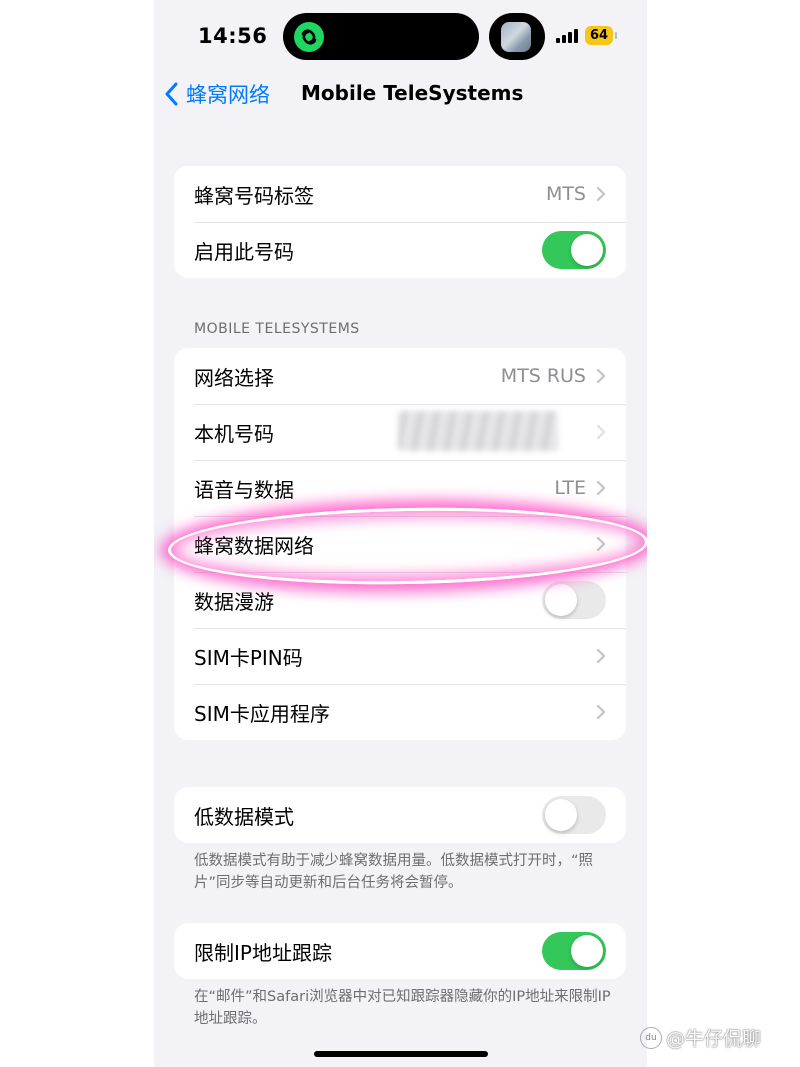  Describe the element at coordinates (714, 1039) in the screenshot. I see `watermark-text: @牛仔侃聊` at that location.